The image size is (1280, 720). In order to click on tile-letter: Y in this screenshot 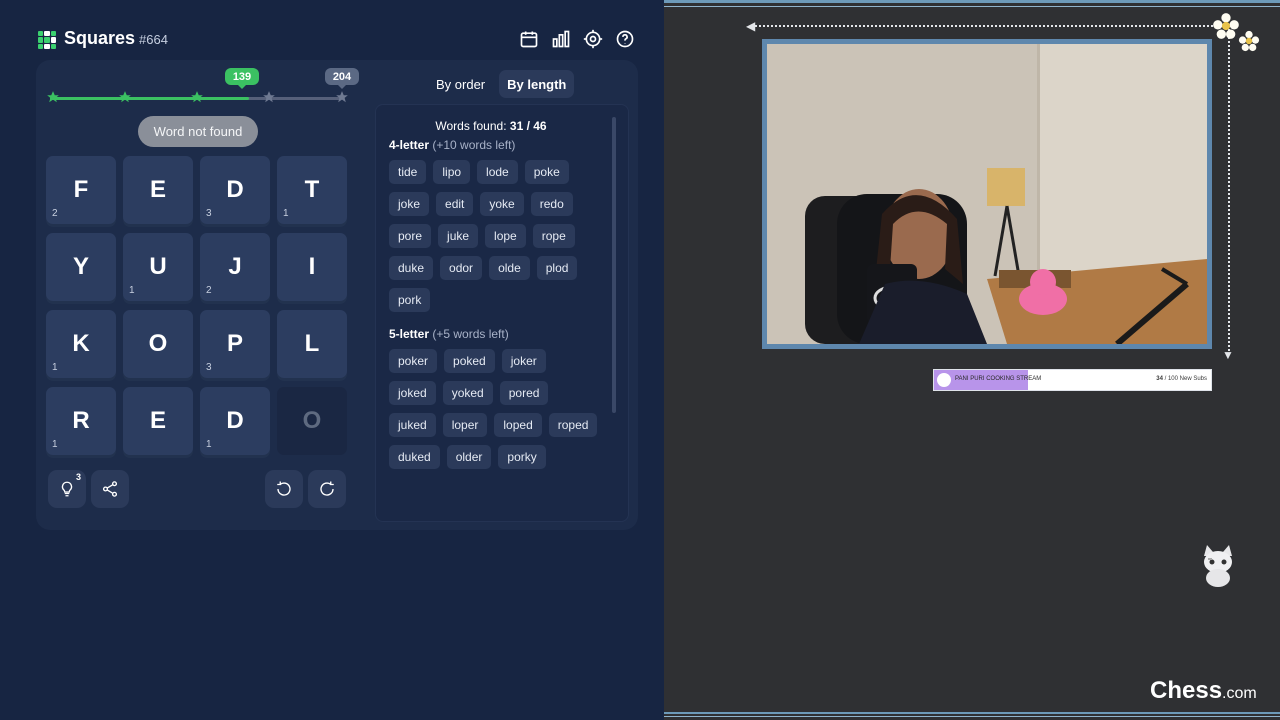, I will do `click(80, 266)`.